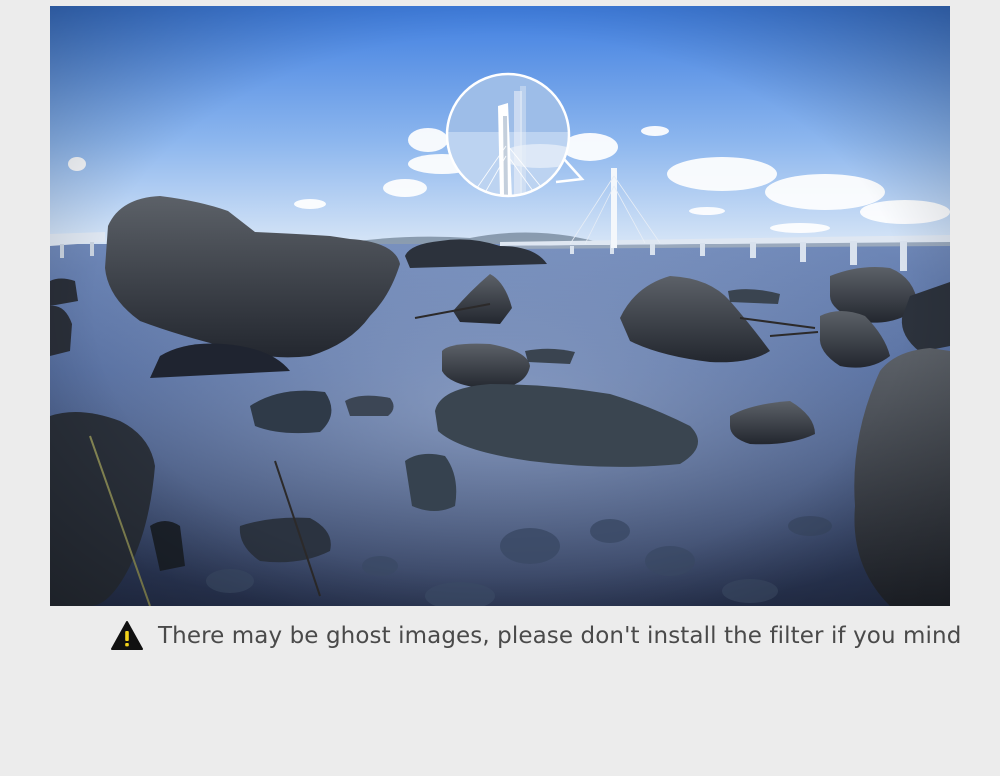 This screenshot has width=1000, height=776. What do you see at coordinates (127, 635) in the screenshot?
I see `warning-triangle-icon` at bounding box center [127, 635].